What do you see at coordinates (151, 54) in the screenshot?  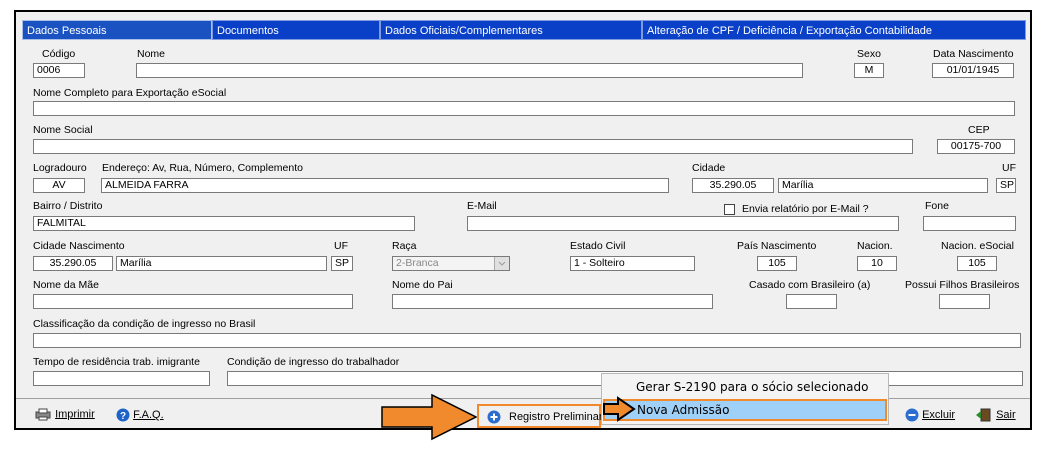 I see `label-nome: Nome` at bounding box center [151, 54].